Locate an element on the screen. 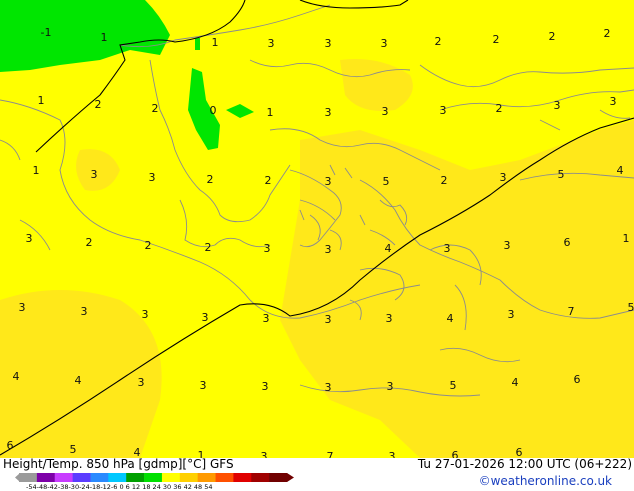 This screenshot has height=491, width=634. temperature-color-scale is located at coordinates (155, 477).